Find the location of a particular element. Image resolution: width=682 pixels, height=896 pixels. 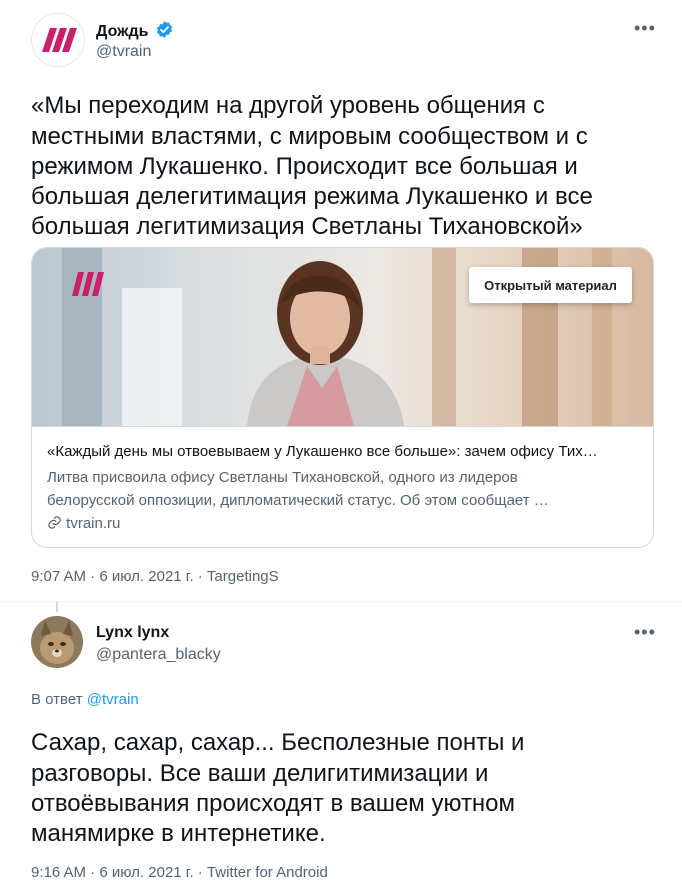

avatar-tvrain is located at coordinates (58, 40).